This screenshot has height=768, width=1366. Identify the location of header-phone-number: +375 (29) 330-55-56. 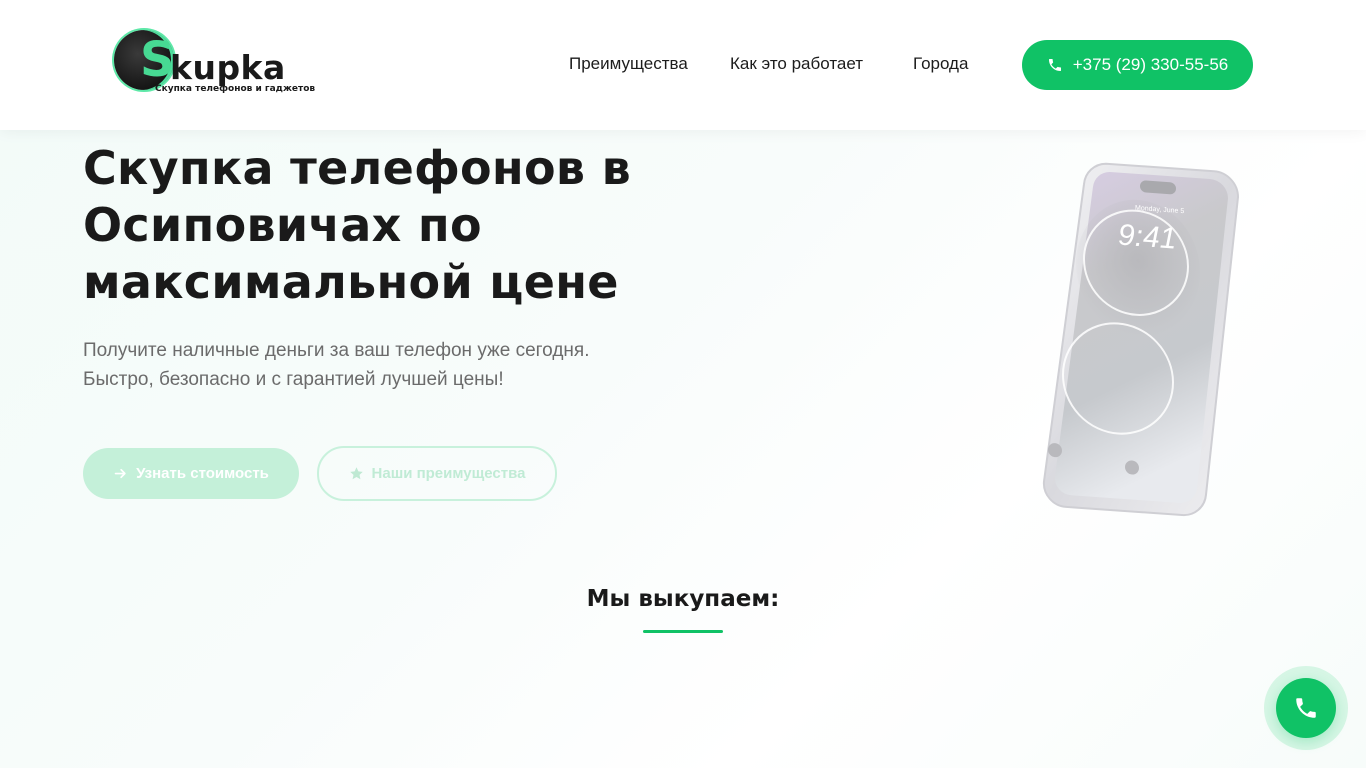
(1150, 64).